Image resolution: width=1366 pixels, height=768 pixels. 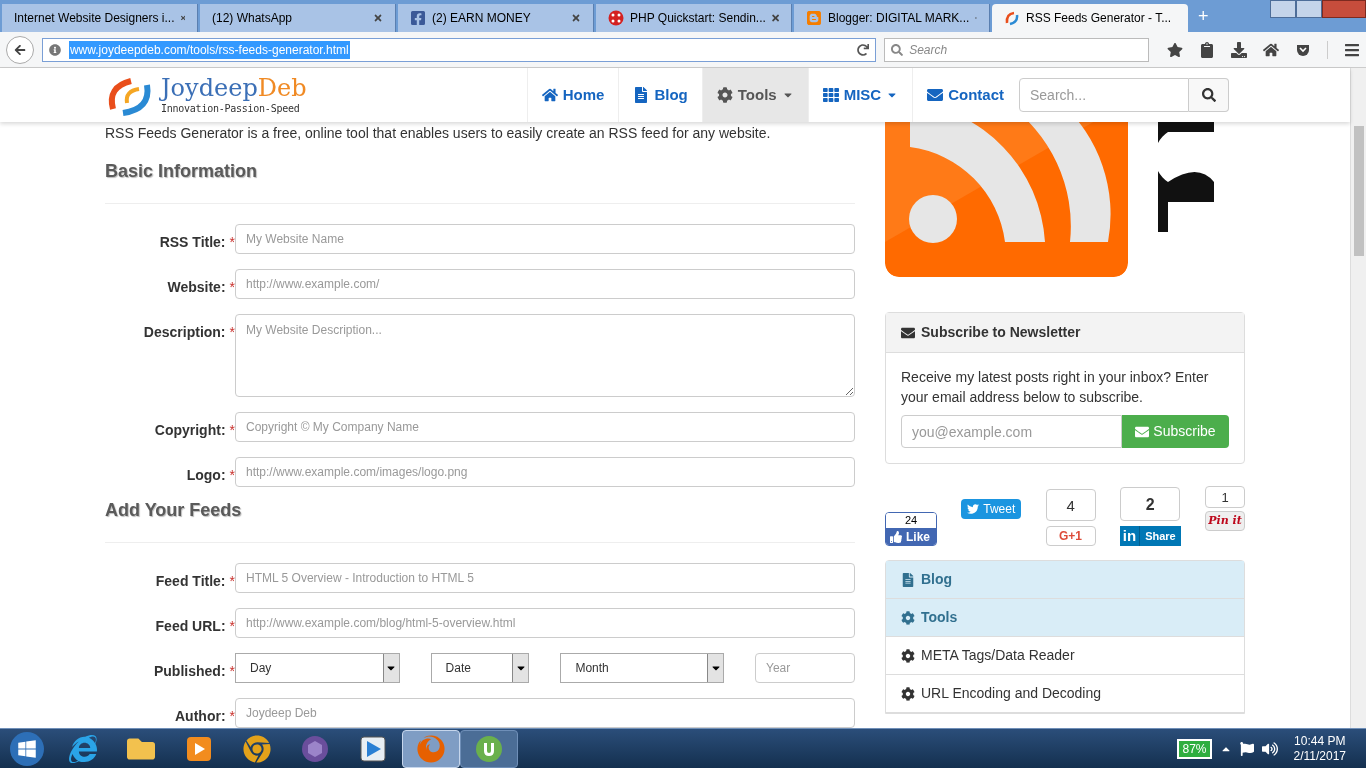 I want to click on swirl-icon, so click(x=1012, y=18).